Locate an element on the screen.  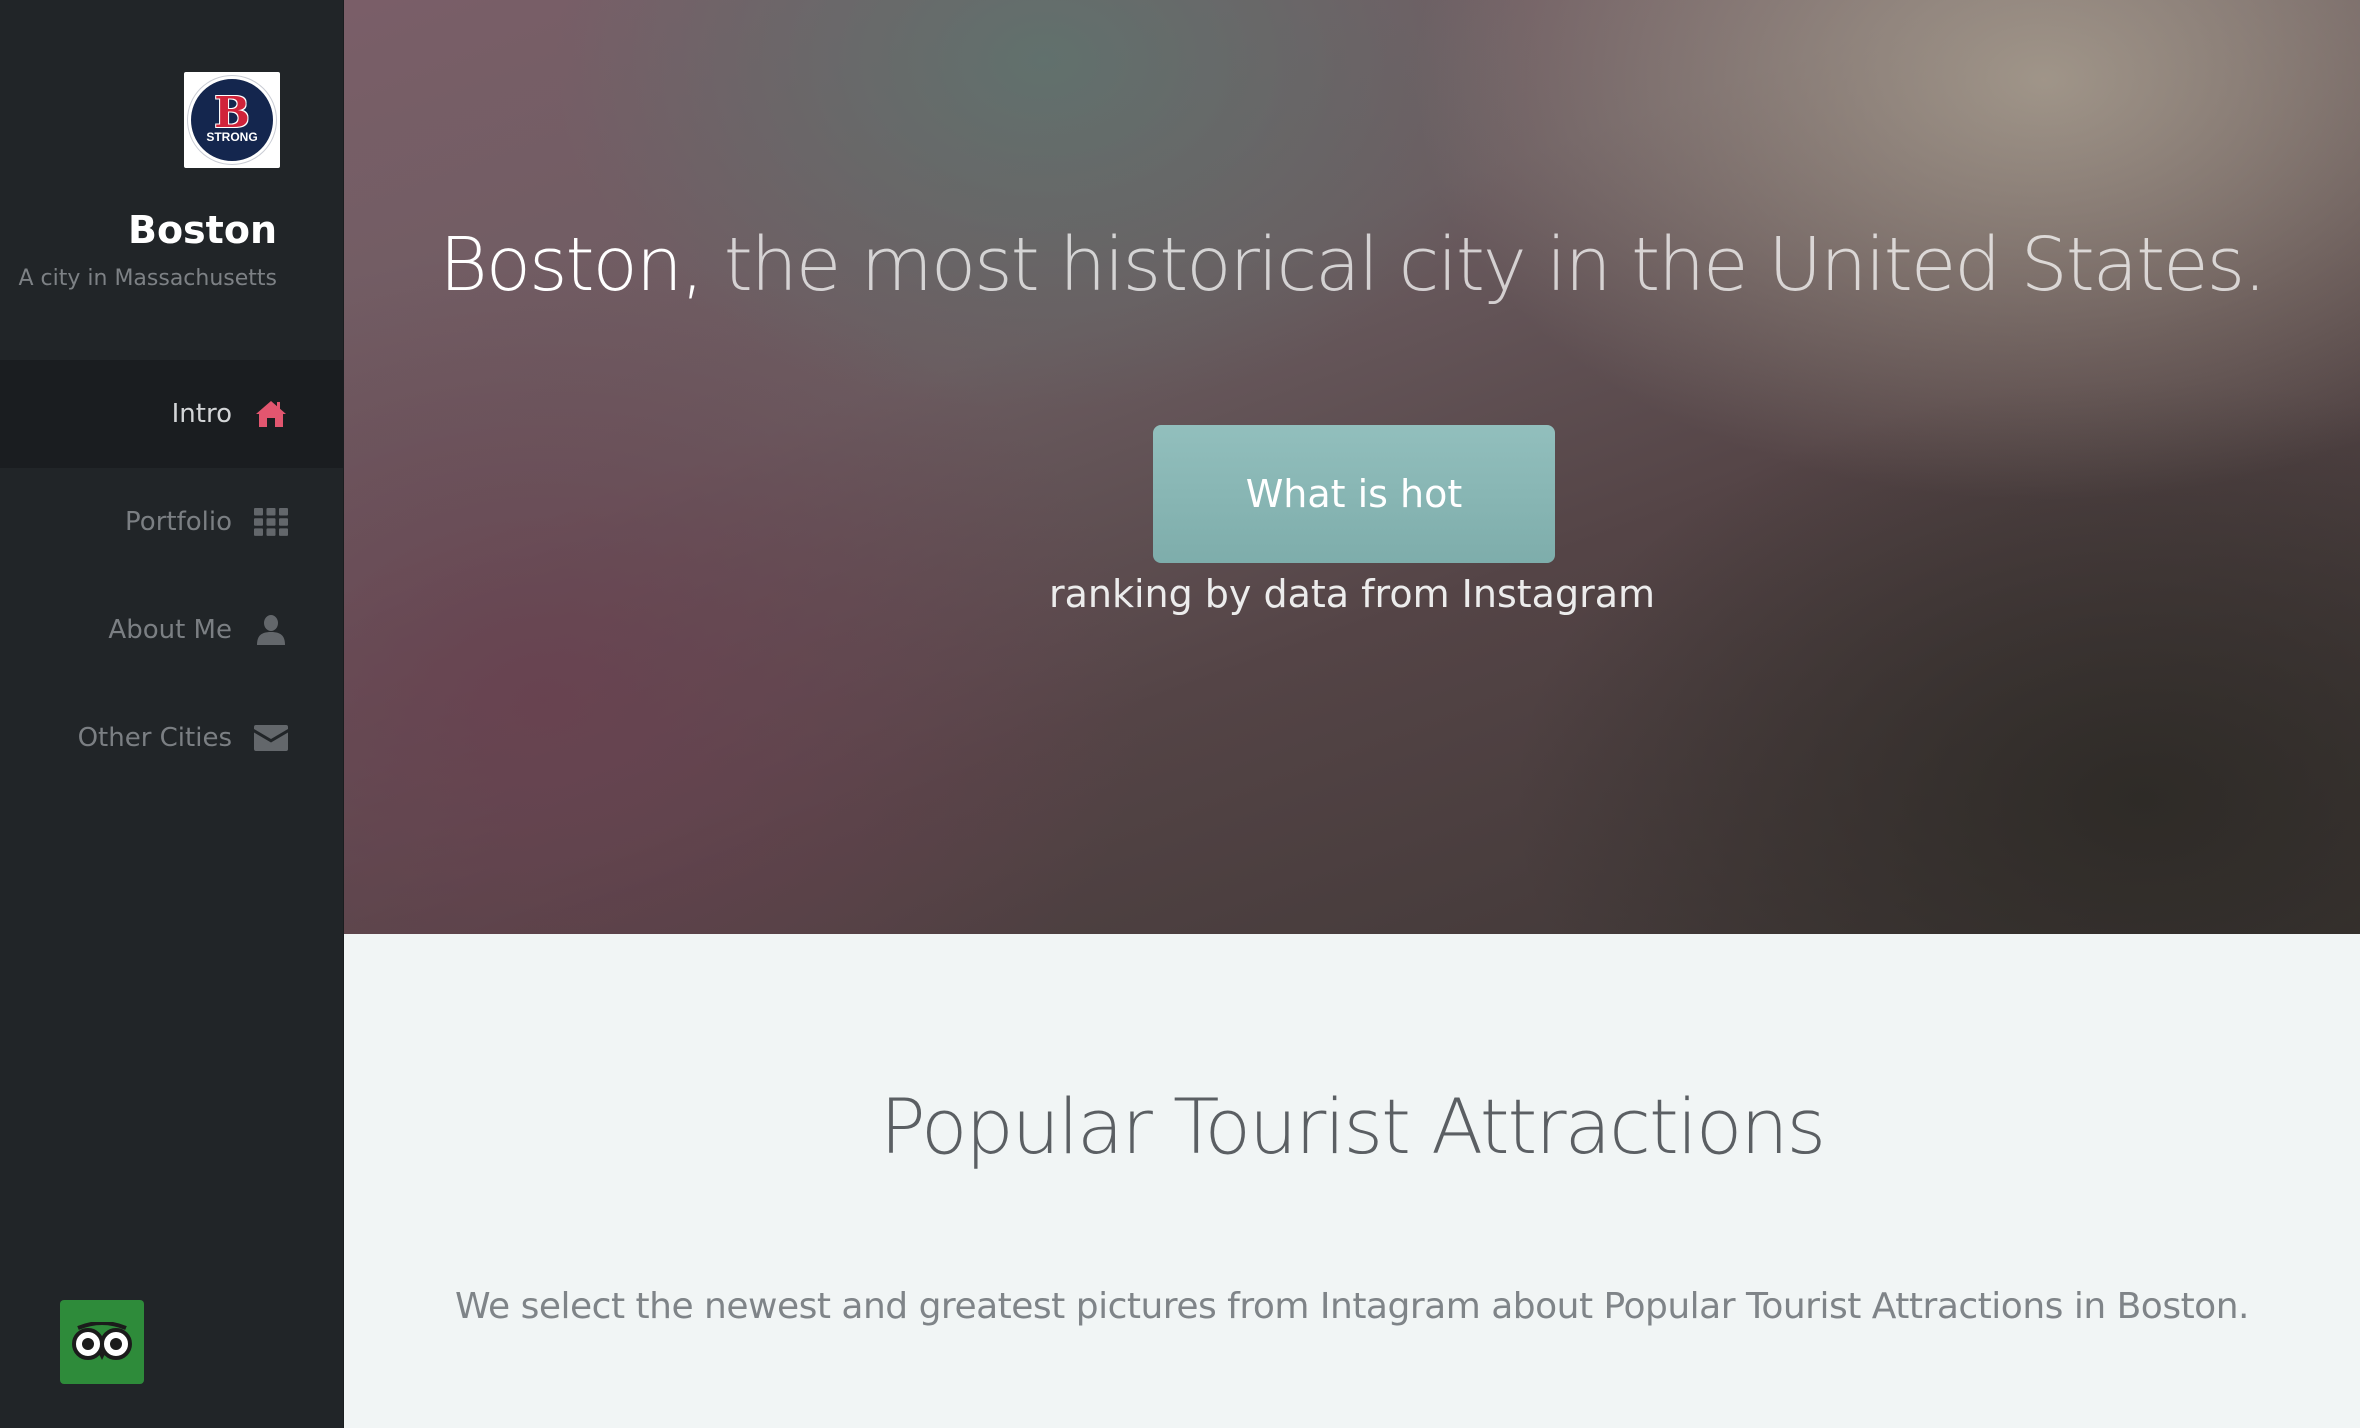
envelope-icon is located at coordinates (271, 738).